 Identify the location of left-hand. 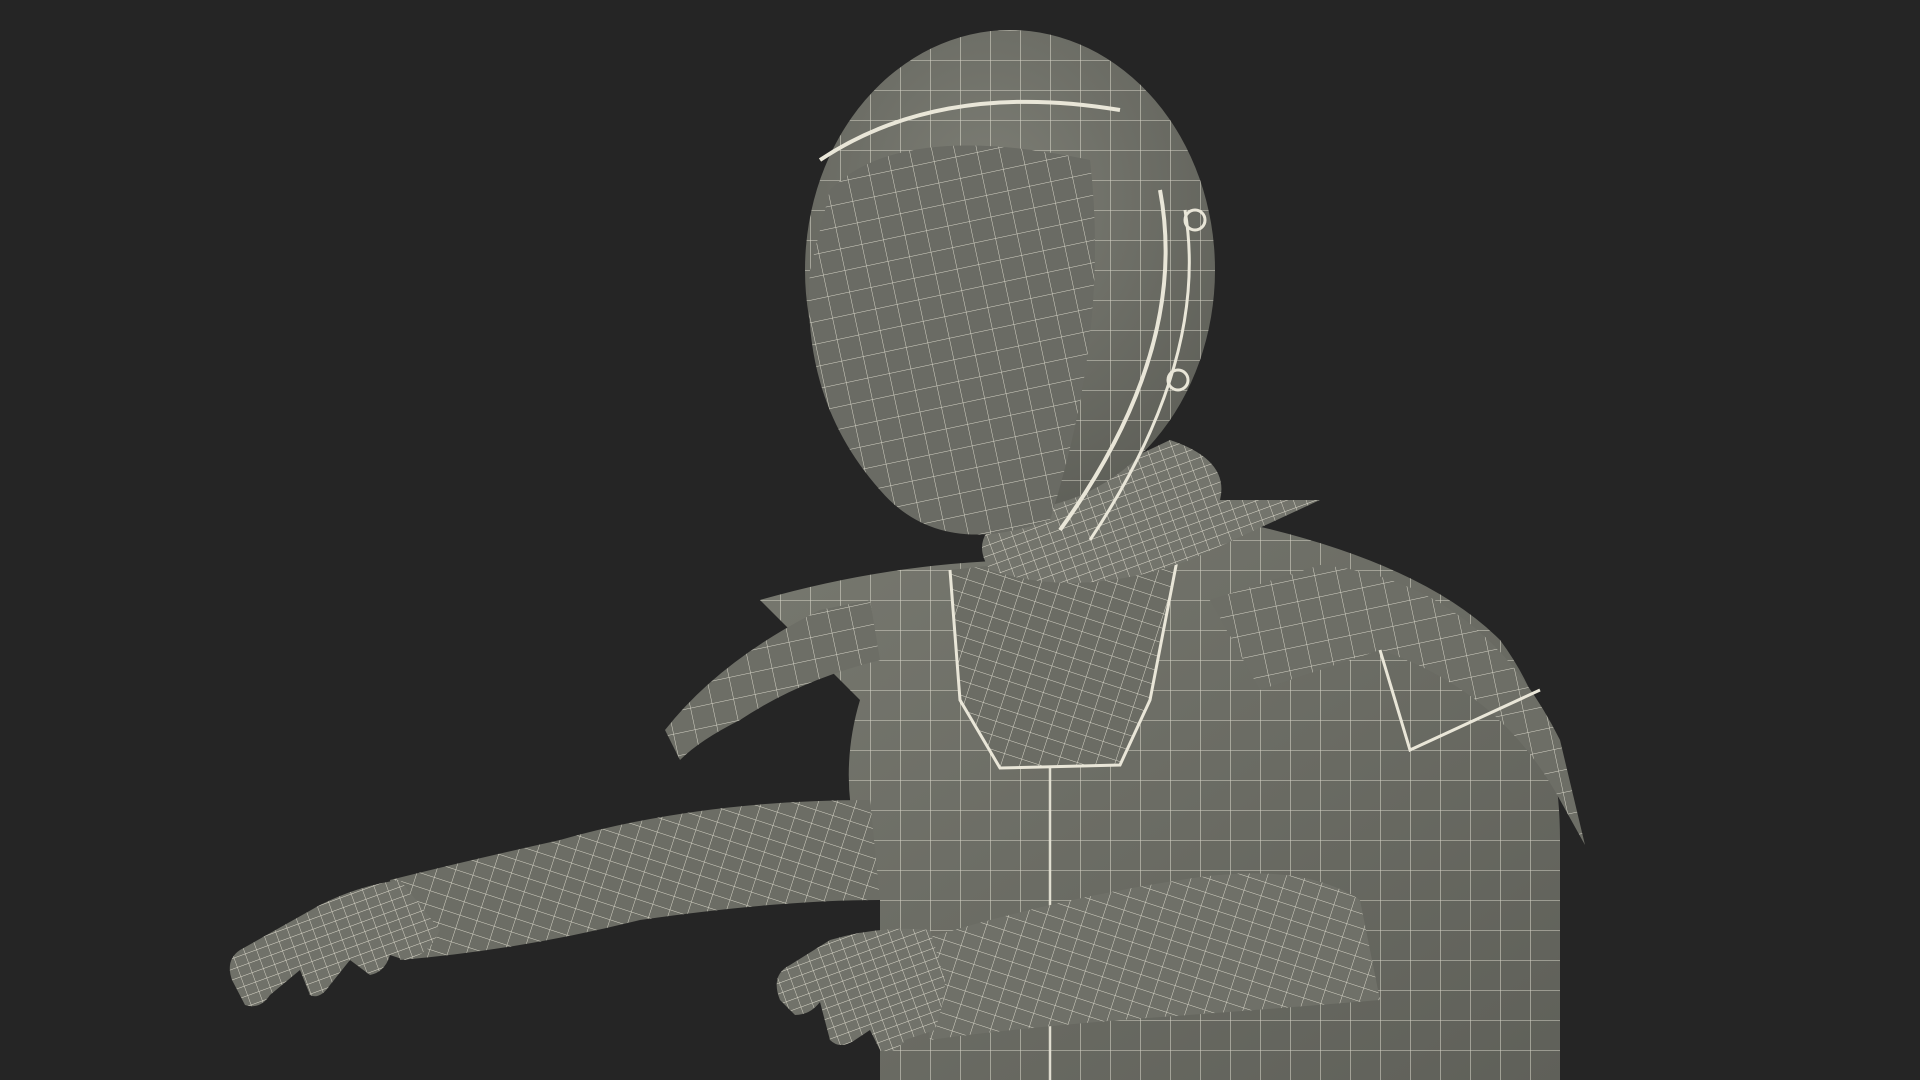
(334, 943).